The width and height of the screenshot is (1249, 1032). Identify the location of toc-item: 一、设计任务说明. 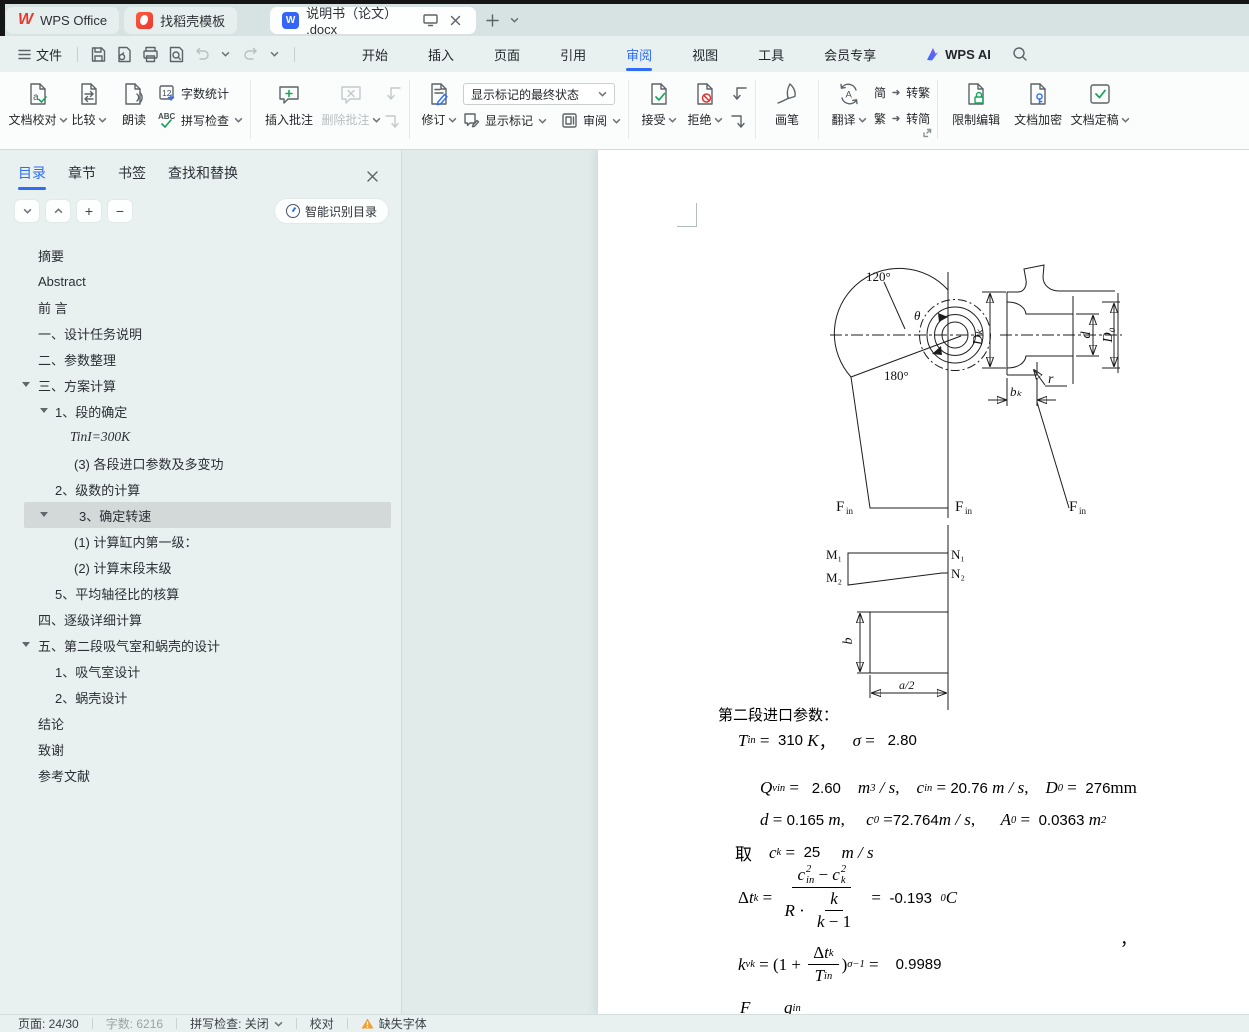
(200, 333).